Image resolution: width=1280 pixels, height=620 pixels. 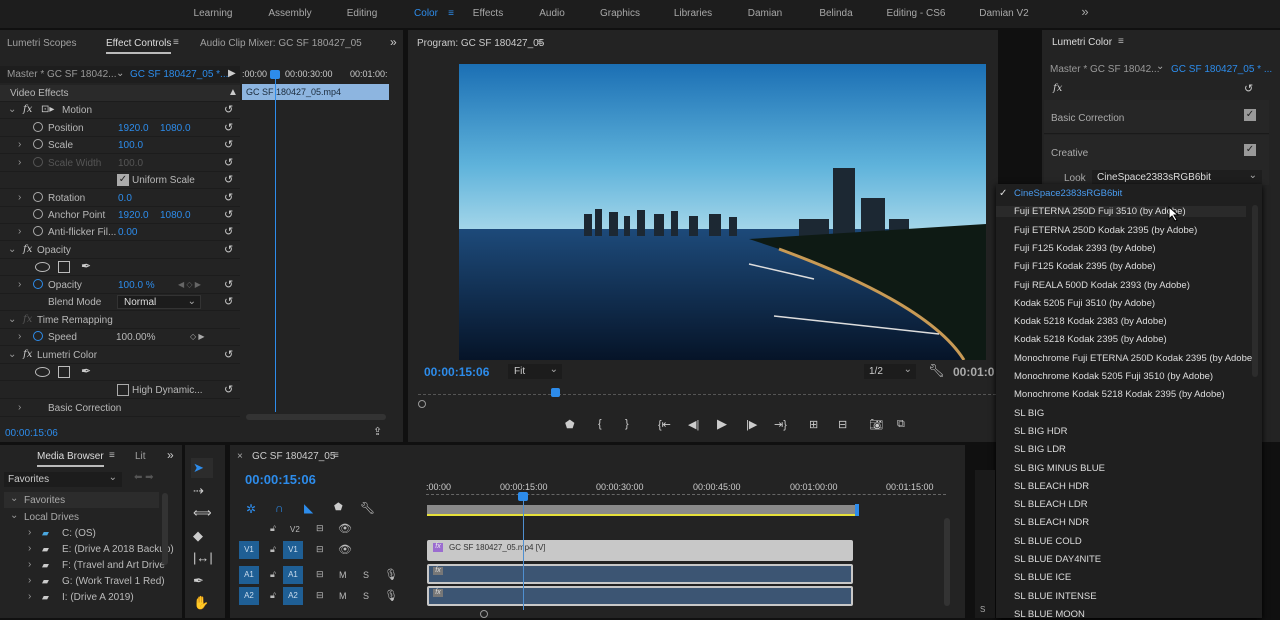 I want to click on work-area-end, so click(x=857, y=510).